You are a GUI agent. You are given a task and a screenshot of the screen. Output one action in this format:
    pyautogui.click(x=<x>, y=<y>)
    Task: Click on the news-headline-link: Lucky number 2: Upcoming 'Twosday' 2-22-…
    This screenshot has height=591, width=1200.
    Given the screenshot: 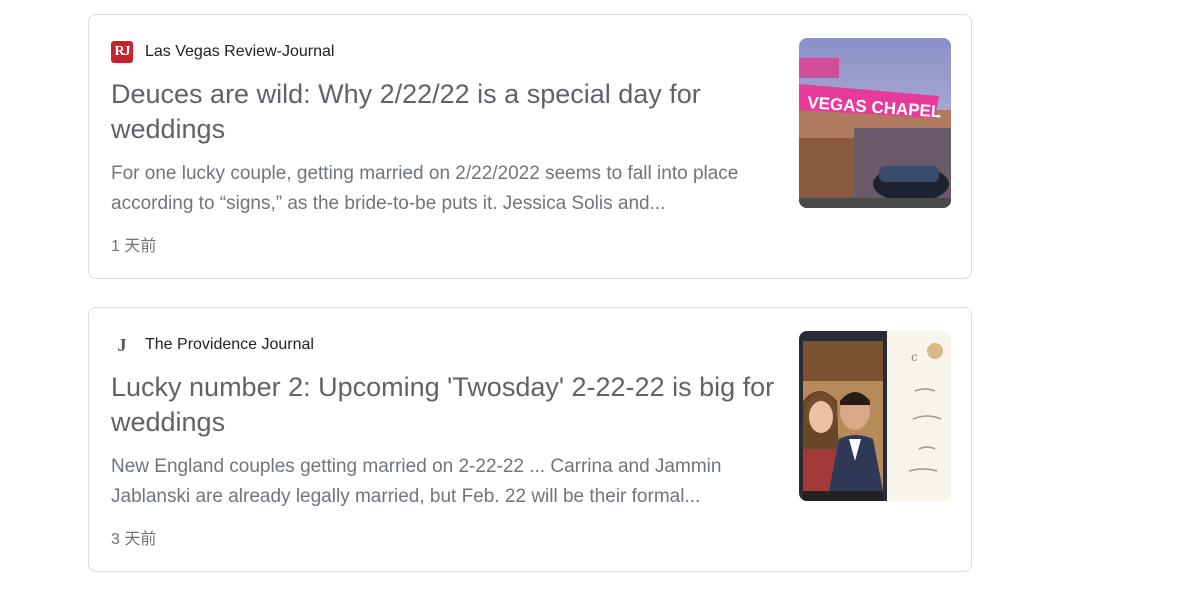 What is the action you would take?
    pyautogui.click(x=443, y=405)
    